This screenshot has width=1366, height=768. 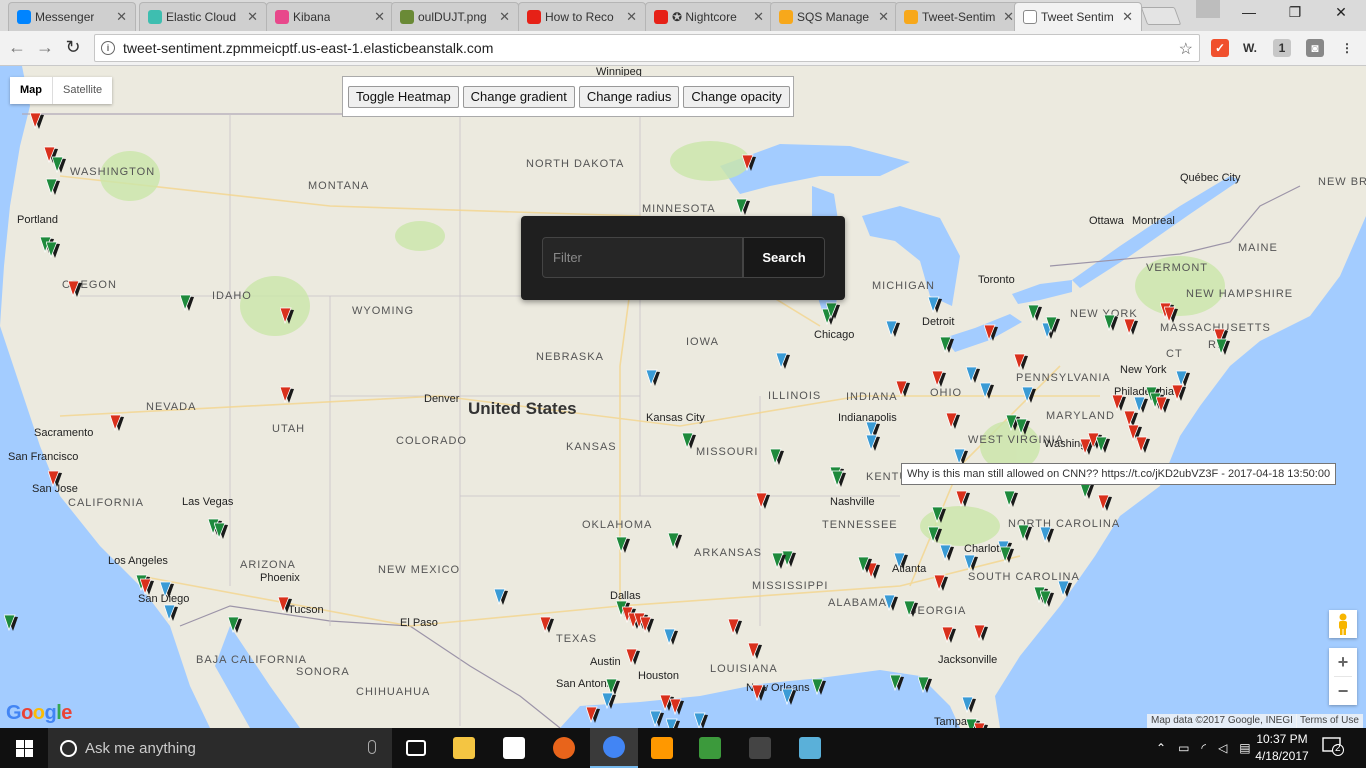 I want to click on volume-icon: ◁, so click(x=1222, y=748).